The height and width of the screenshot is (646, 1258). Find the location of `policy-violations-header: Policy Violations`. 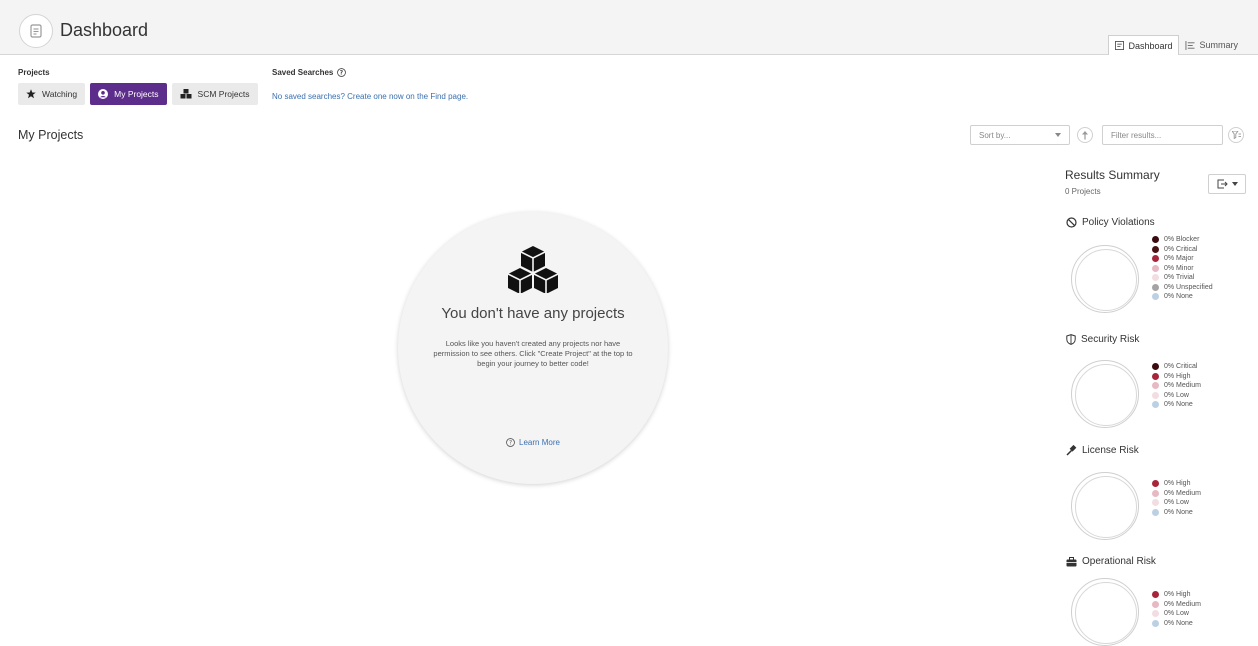

policy-violations-header: Policy Violations is located at coordinates (1110, 222).